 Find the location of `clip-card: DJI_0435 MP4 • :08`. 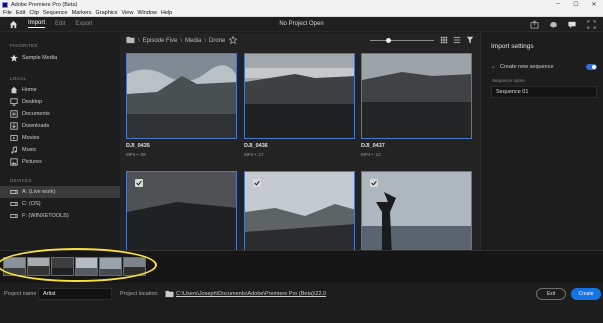

clip-card: DJI_0435 MP4 • :08 is located at coordinates (181, 105).